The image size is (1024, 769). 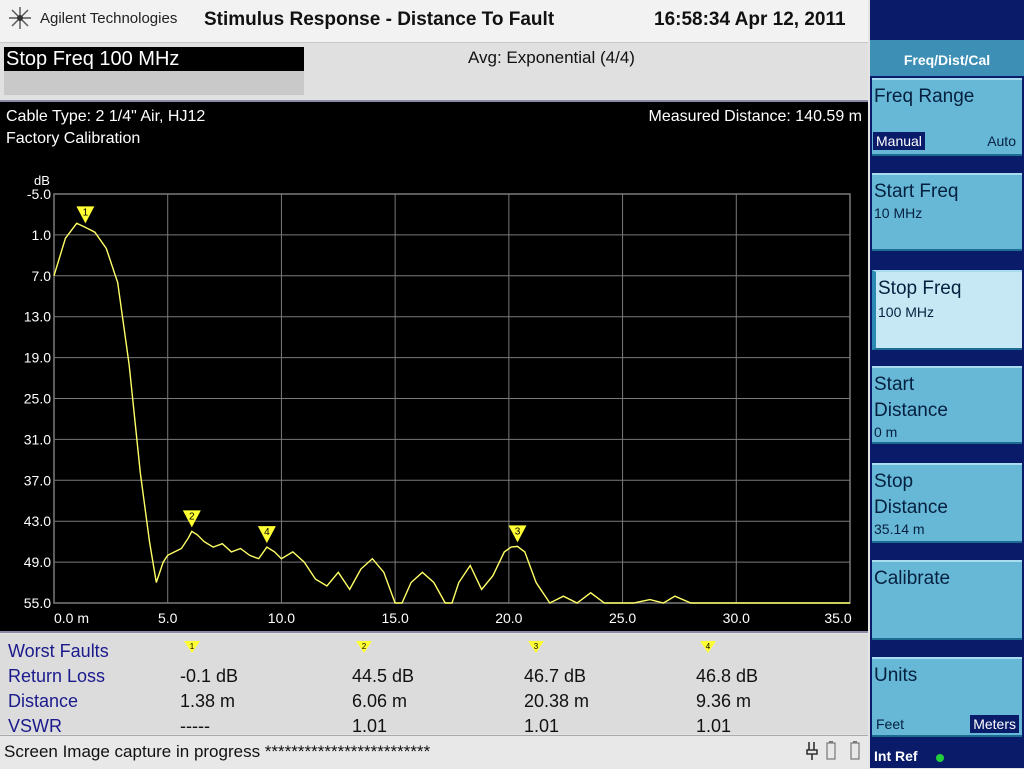 What do you see at coordinates (208, 701) in the screenshot?
I see `fault-1-distance: 1.38 m` at bounding box center [208, 701].